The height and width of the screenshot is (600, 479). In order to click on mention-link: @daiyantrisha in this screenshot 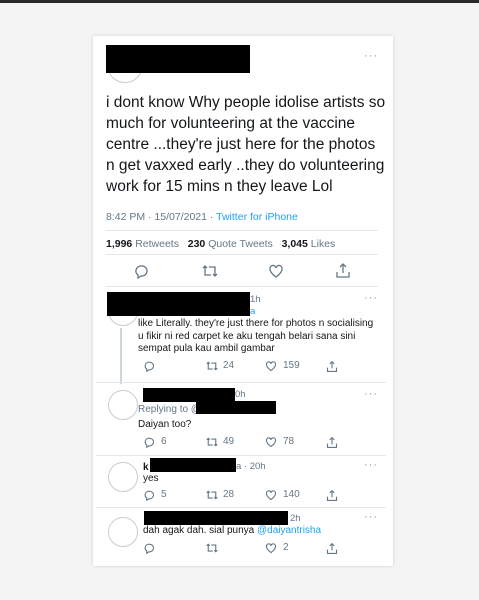, I will do `click(289, 530)`.